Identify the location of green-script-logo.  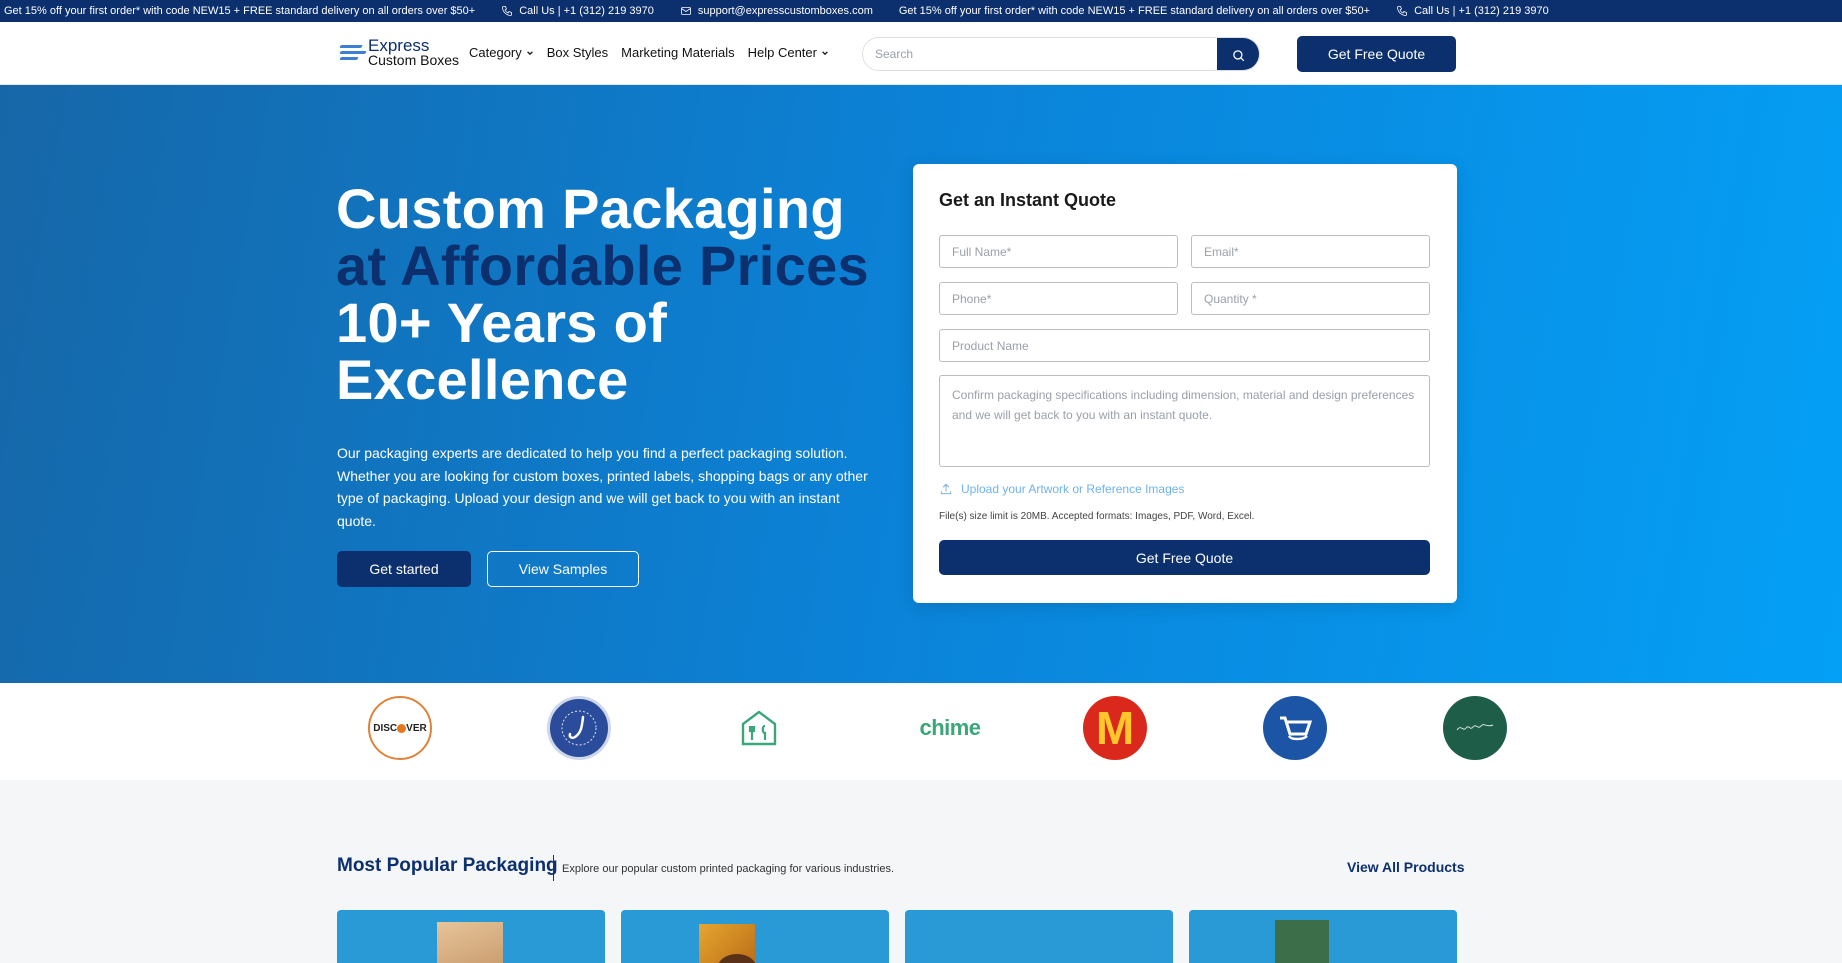
(1475, 728).